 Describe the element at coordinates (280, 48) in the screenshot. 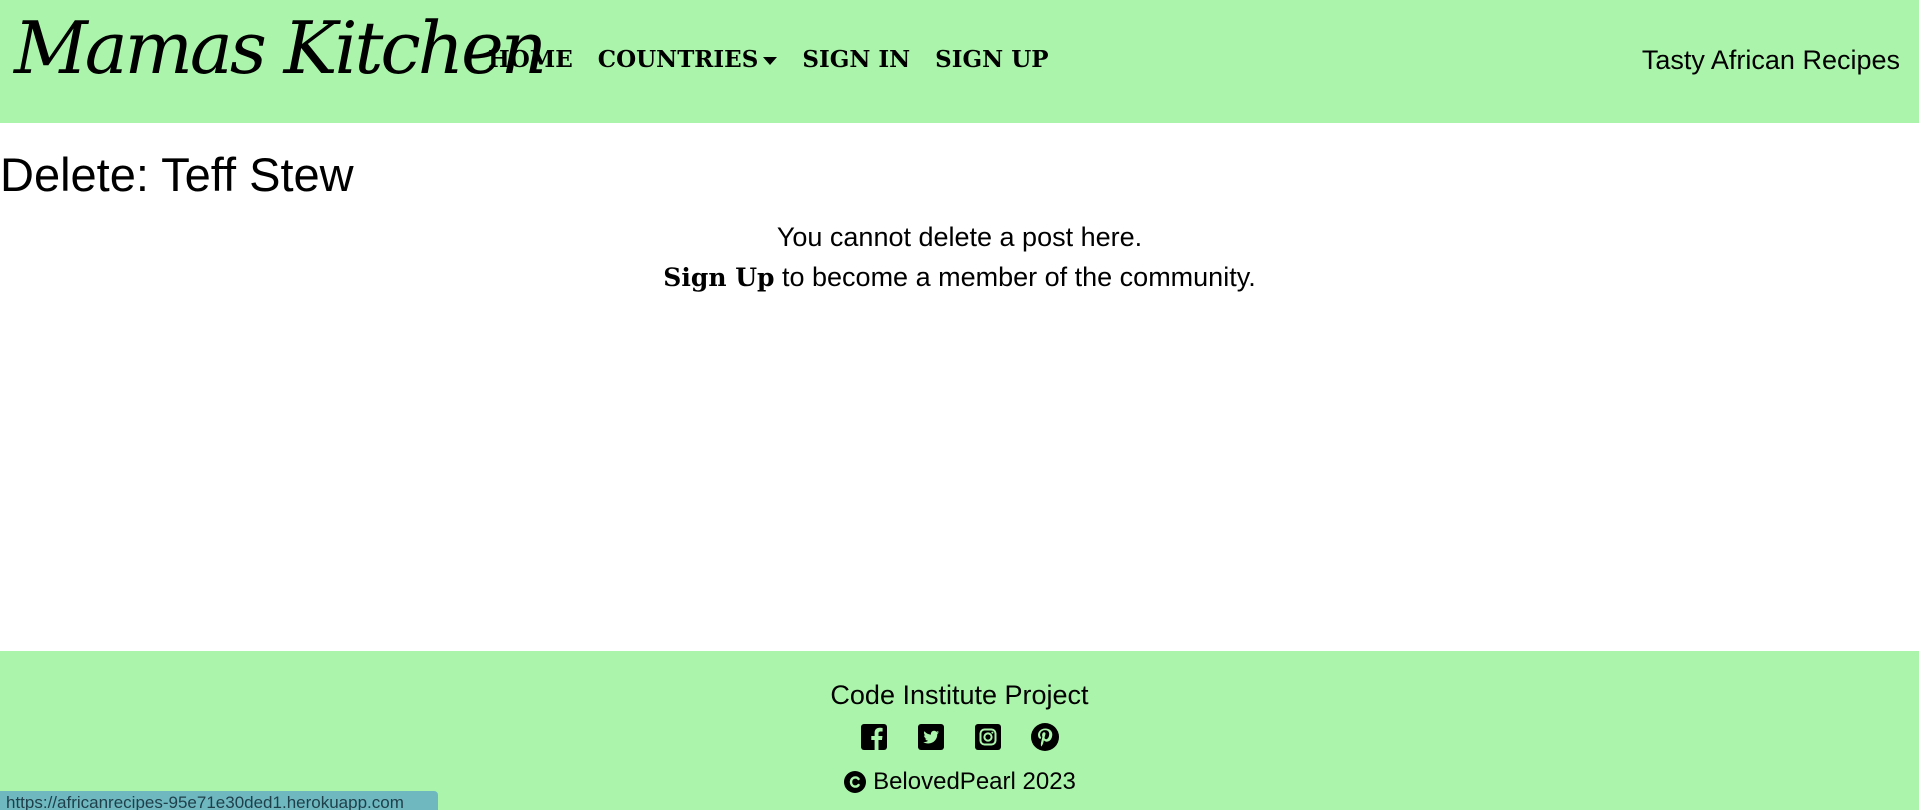

I see `brand-logo: Mamas Kitchen` at that location.